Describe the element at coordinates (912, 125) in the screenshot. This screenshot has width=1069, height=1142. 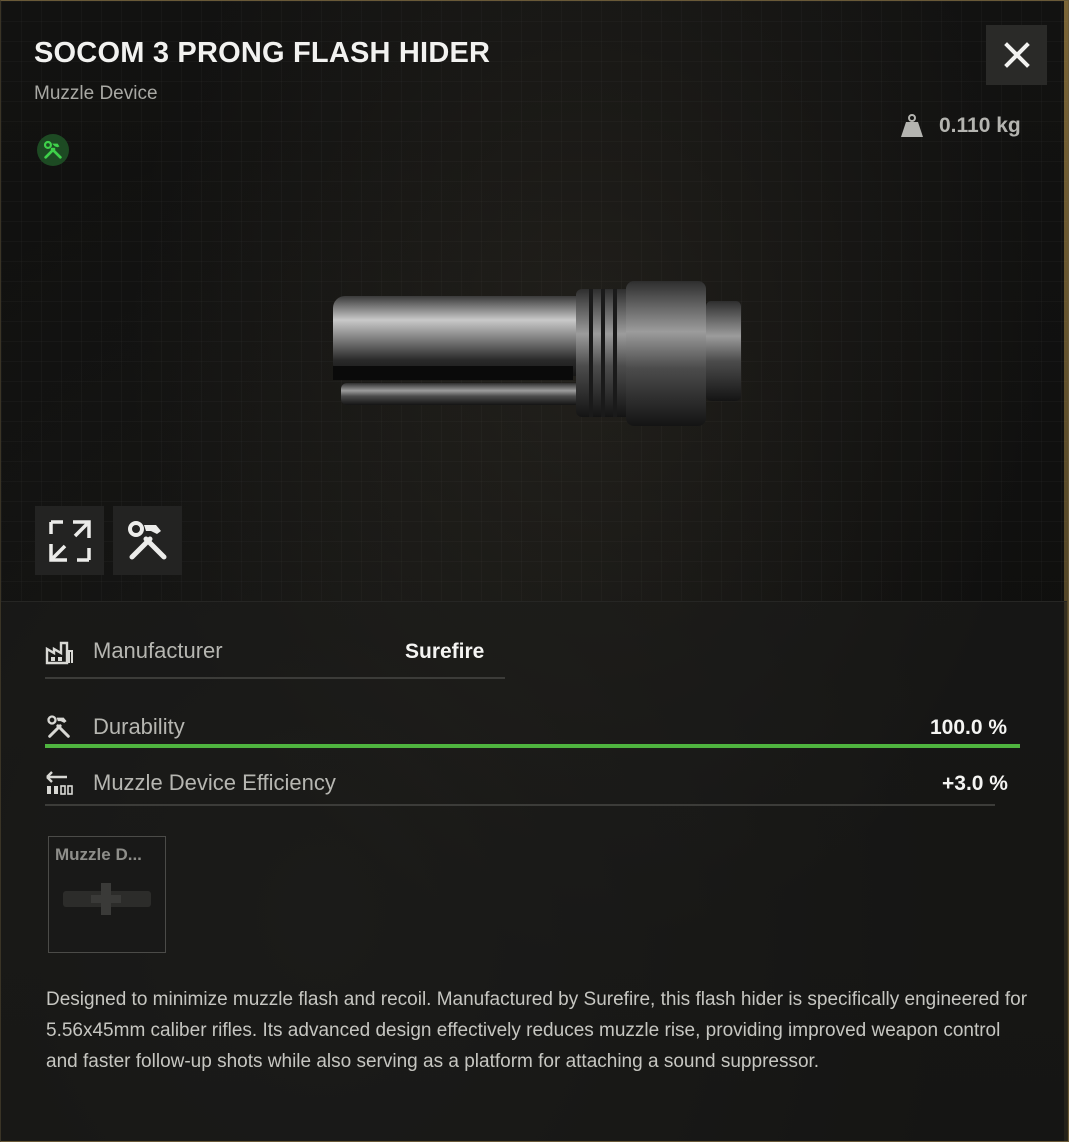
I see `weight-icon` at that location.